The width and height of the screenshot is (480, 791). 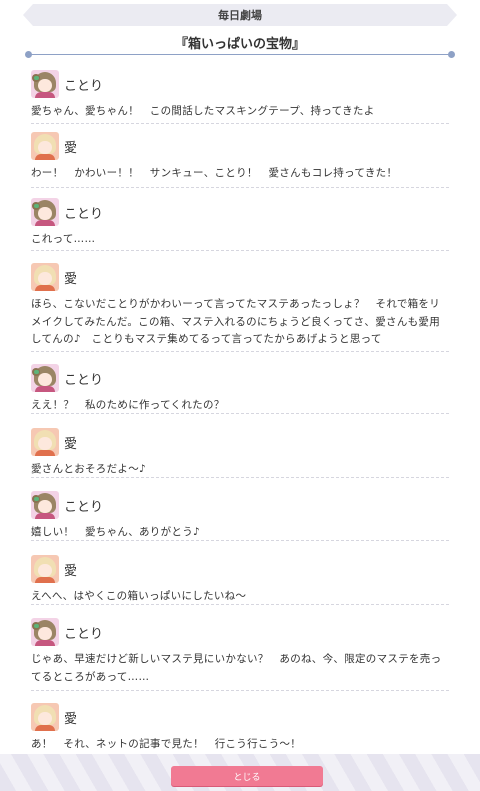 What do you see at coordinates (247, 776) in the screenshot?
I see `close-button: とじる` at bounding box center [247, 776].